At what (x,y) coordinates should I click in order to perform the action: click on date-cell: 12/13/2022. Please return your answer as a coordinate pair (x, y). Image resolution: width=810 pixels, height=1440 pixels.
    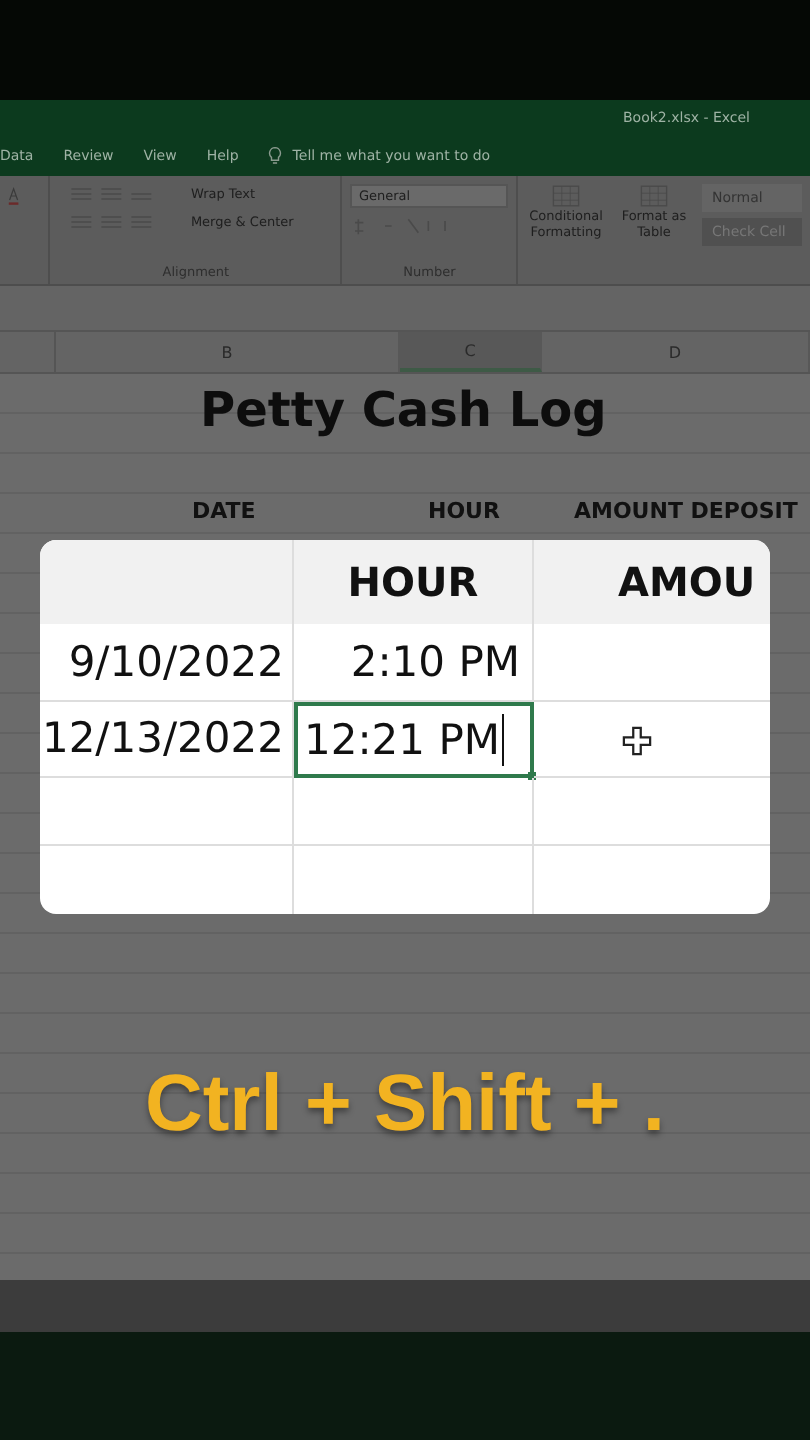
    Looking at the image, I should click on (167, 740).